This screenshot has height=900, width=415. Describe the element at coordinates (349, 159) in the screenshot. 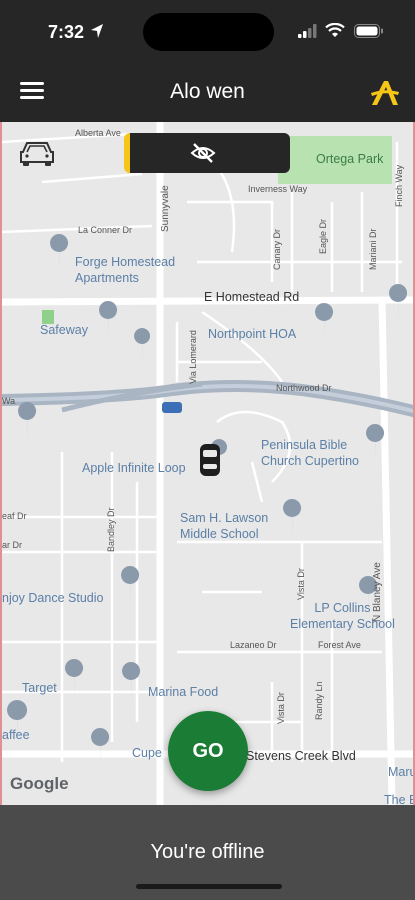

I see `place-ortega-park: Ortega Park` at that location.